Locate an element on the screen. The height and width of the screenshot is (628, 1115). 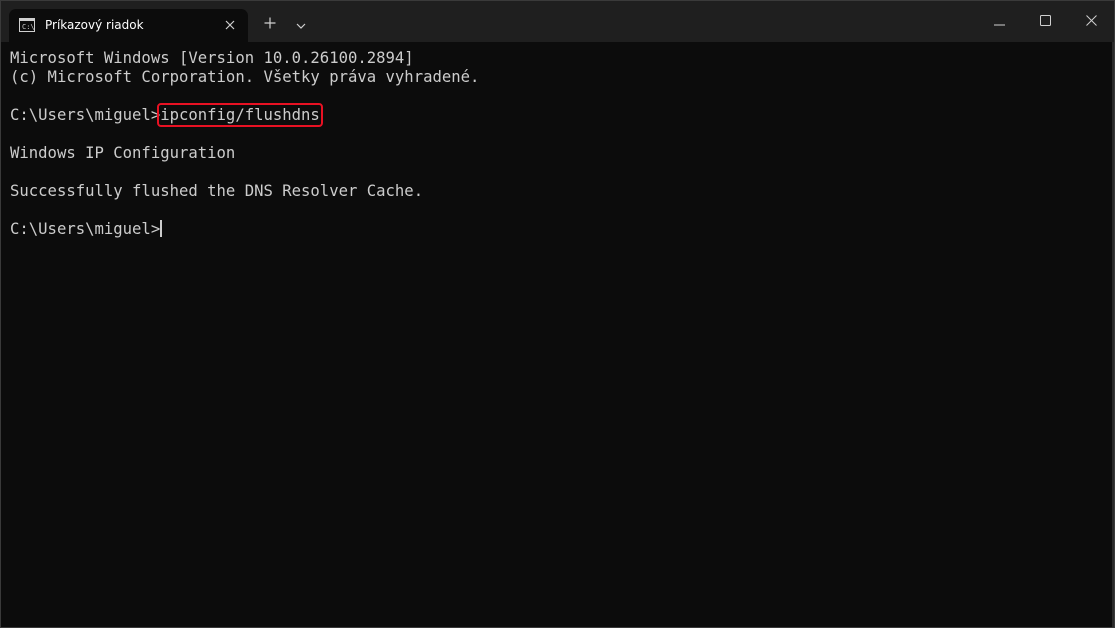
close-button is located at coordinates (1091, 21).